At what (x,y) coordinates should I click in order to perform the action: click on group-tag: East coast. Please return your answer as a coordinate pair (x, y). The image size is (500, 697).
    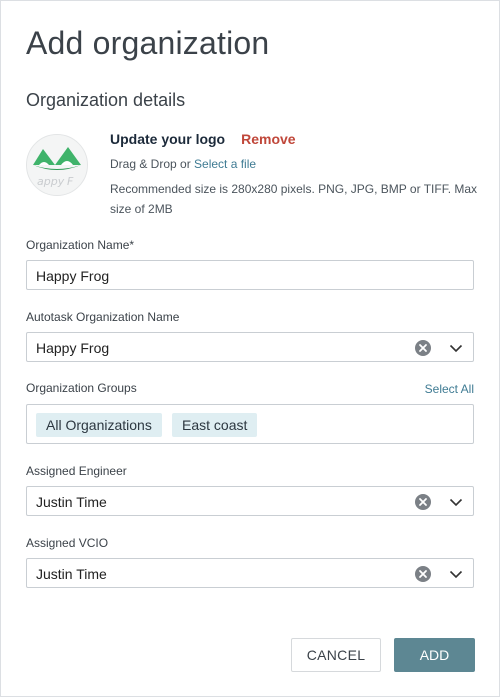
    Looking at the image, I should click on (215, 425).